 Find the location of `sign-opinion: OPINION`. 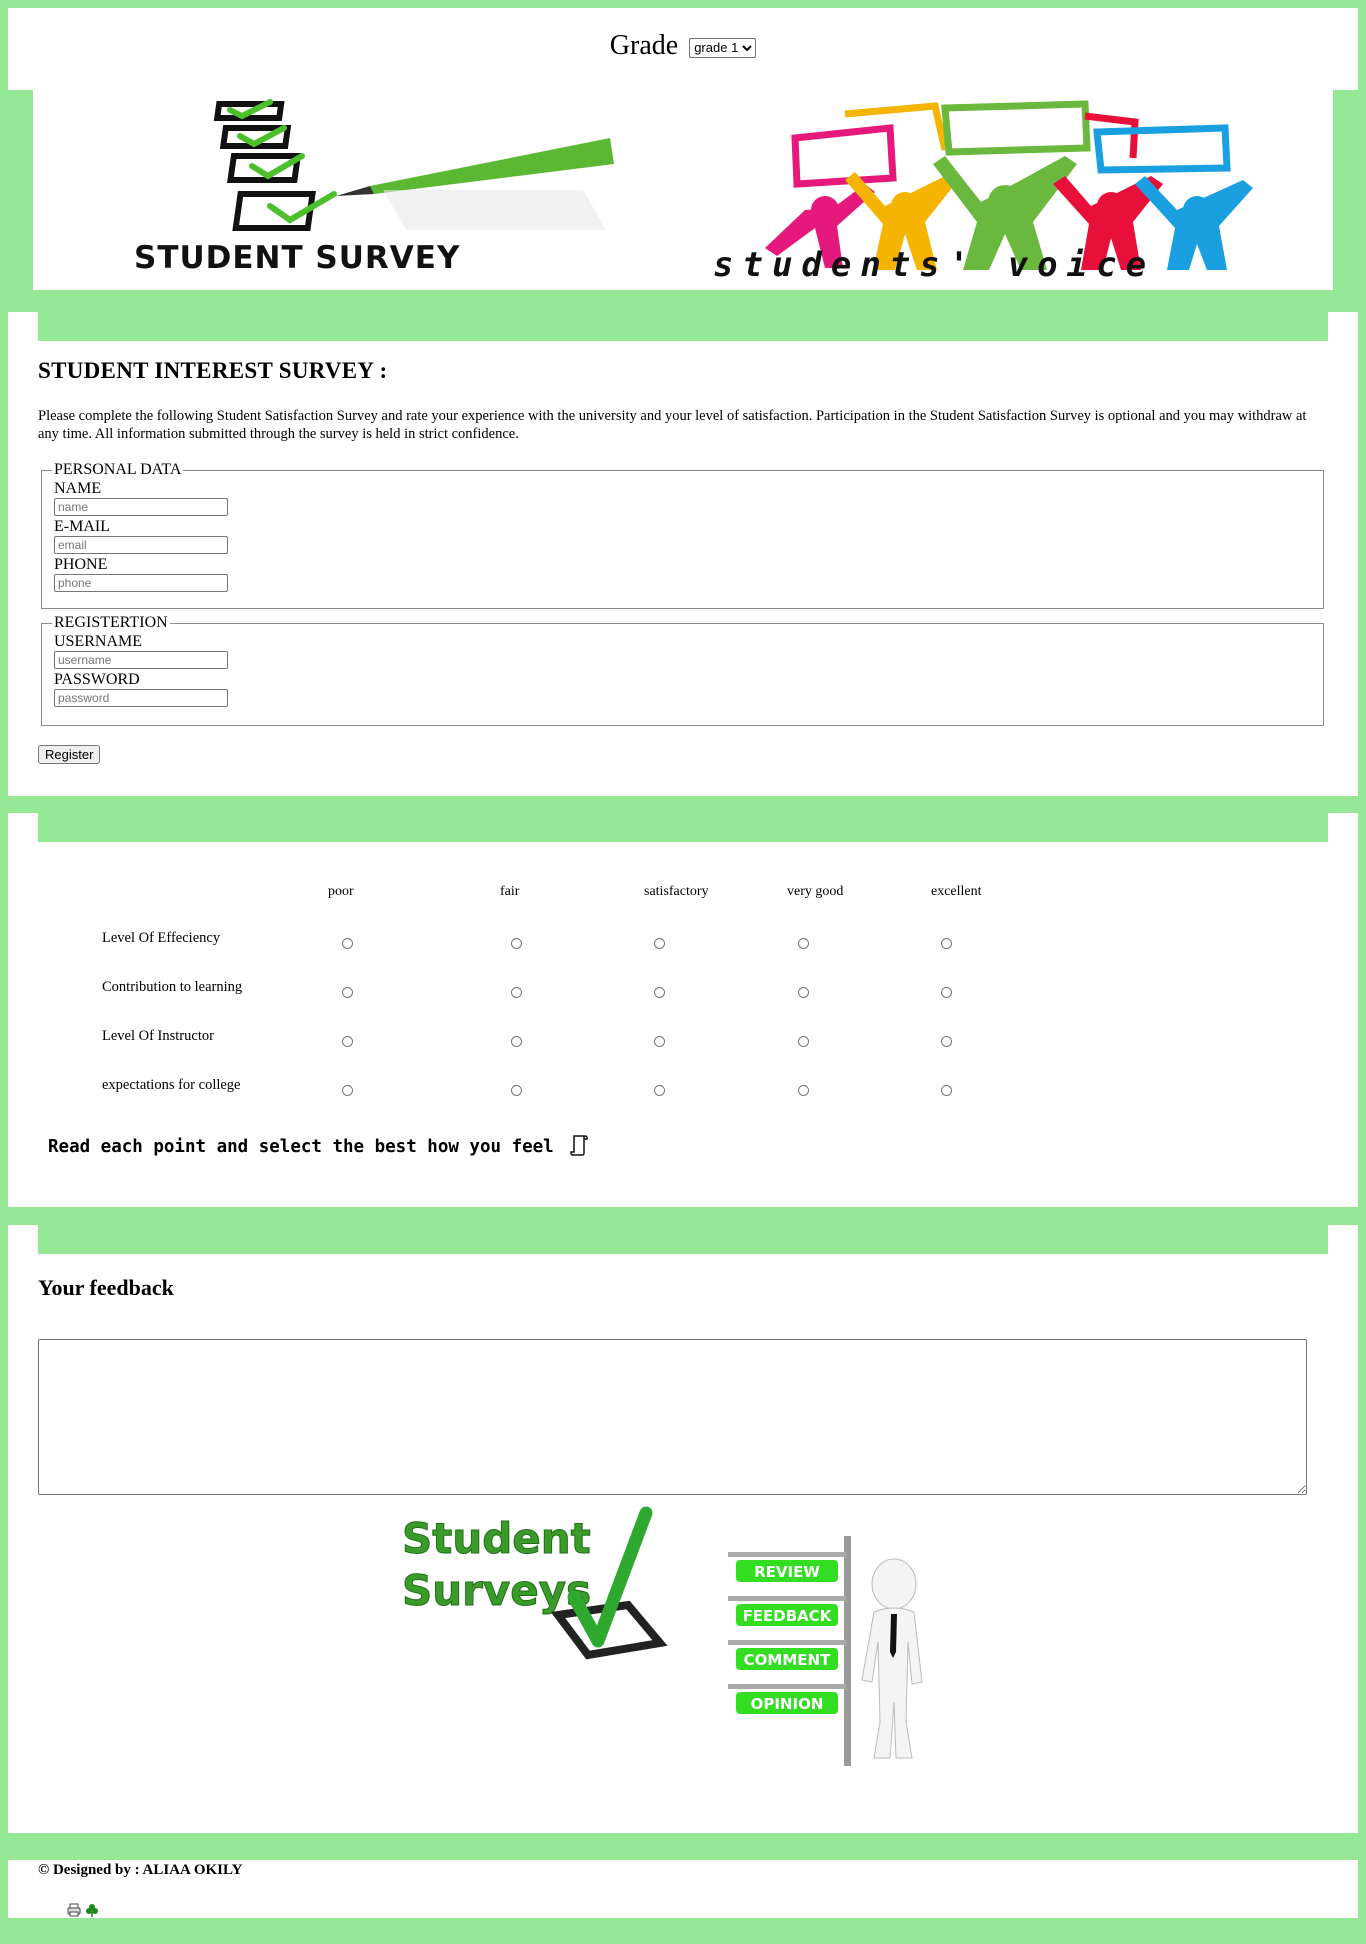

sign-opinion: OPINION is located at coordinates (787, 1704).